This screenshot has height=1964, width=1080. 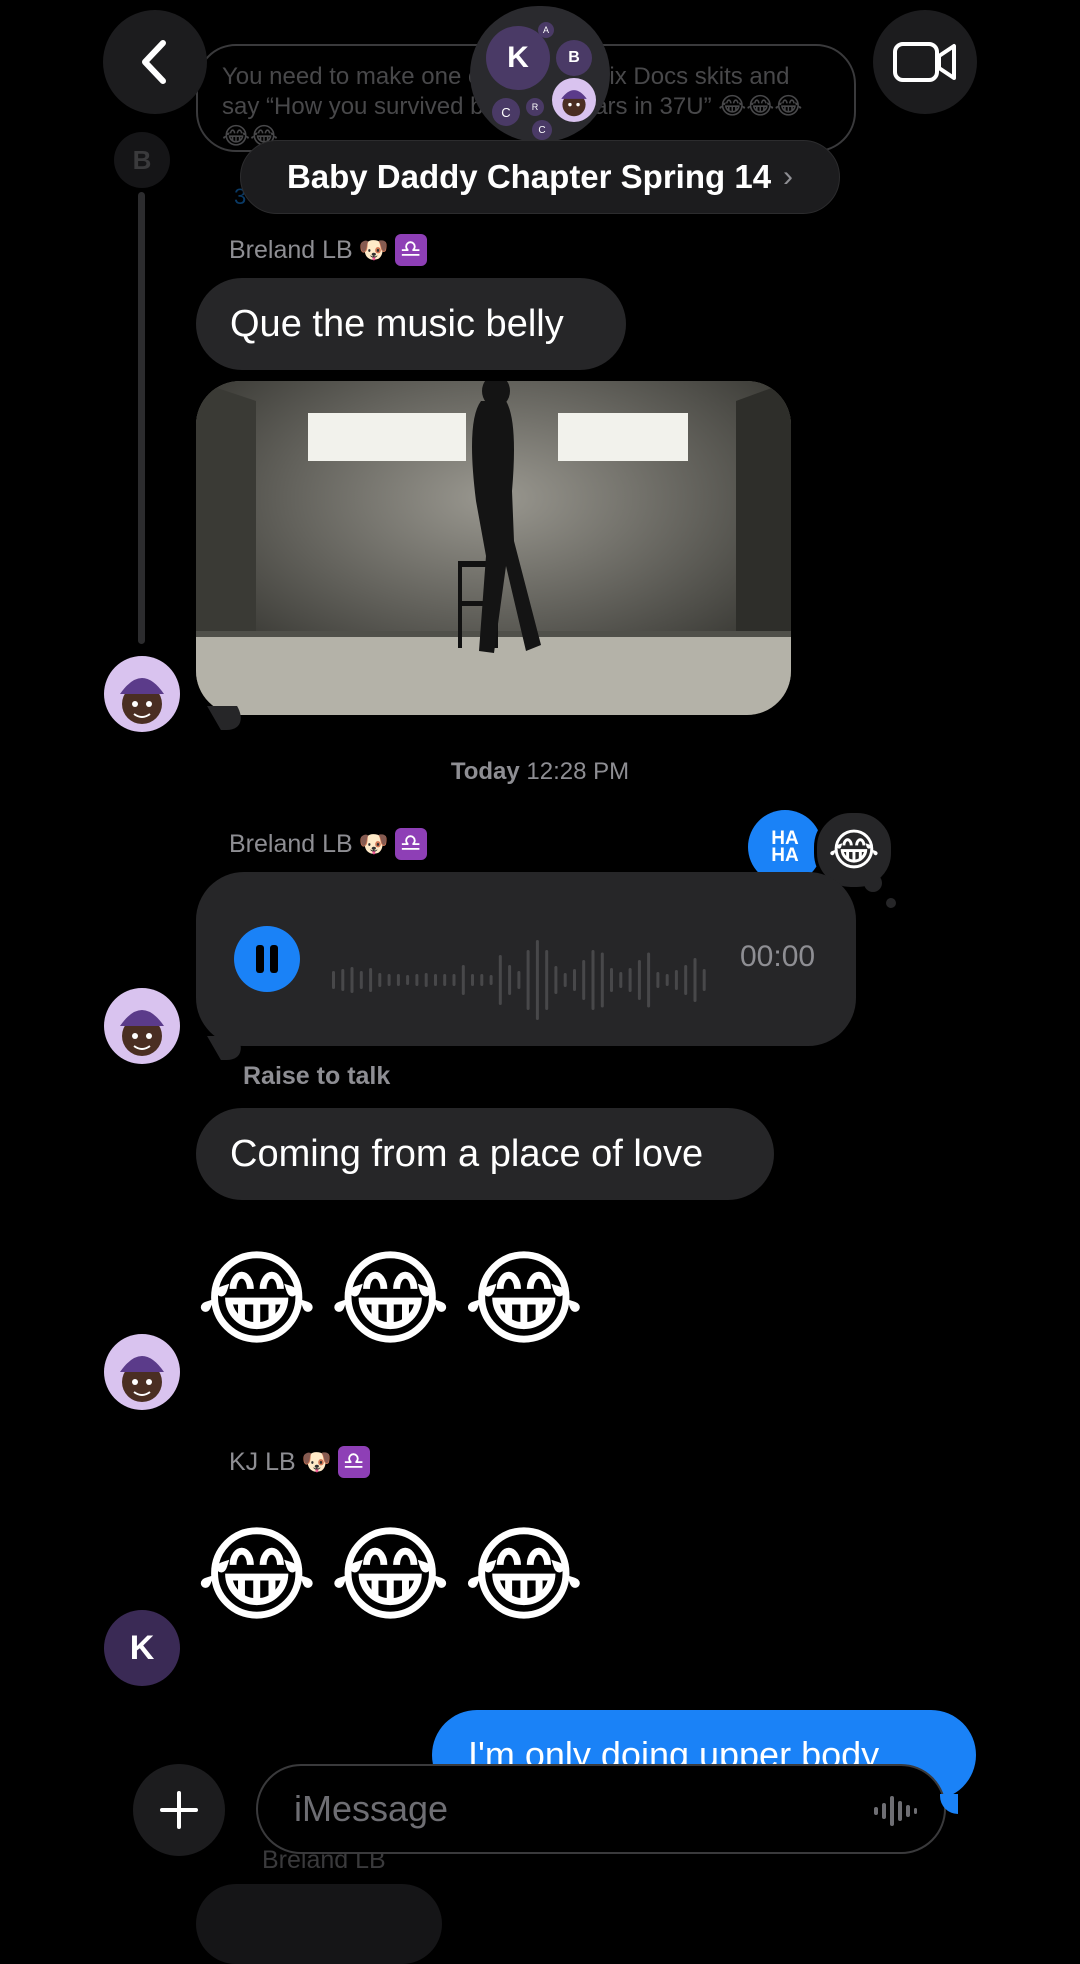 What do you see at coordinates (542, 130) in the screenshot?
I see `group-member-c2: C` at bounding box center [542, 130].